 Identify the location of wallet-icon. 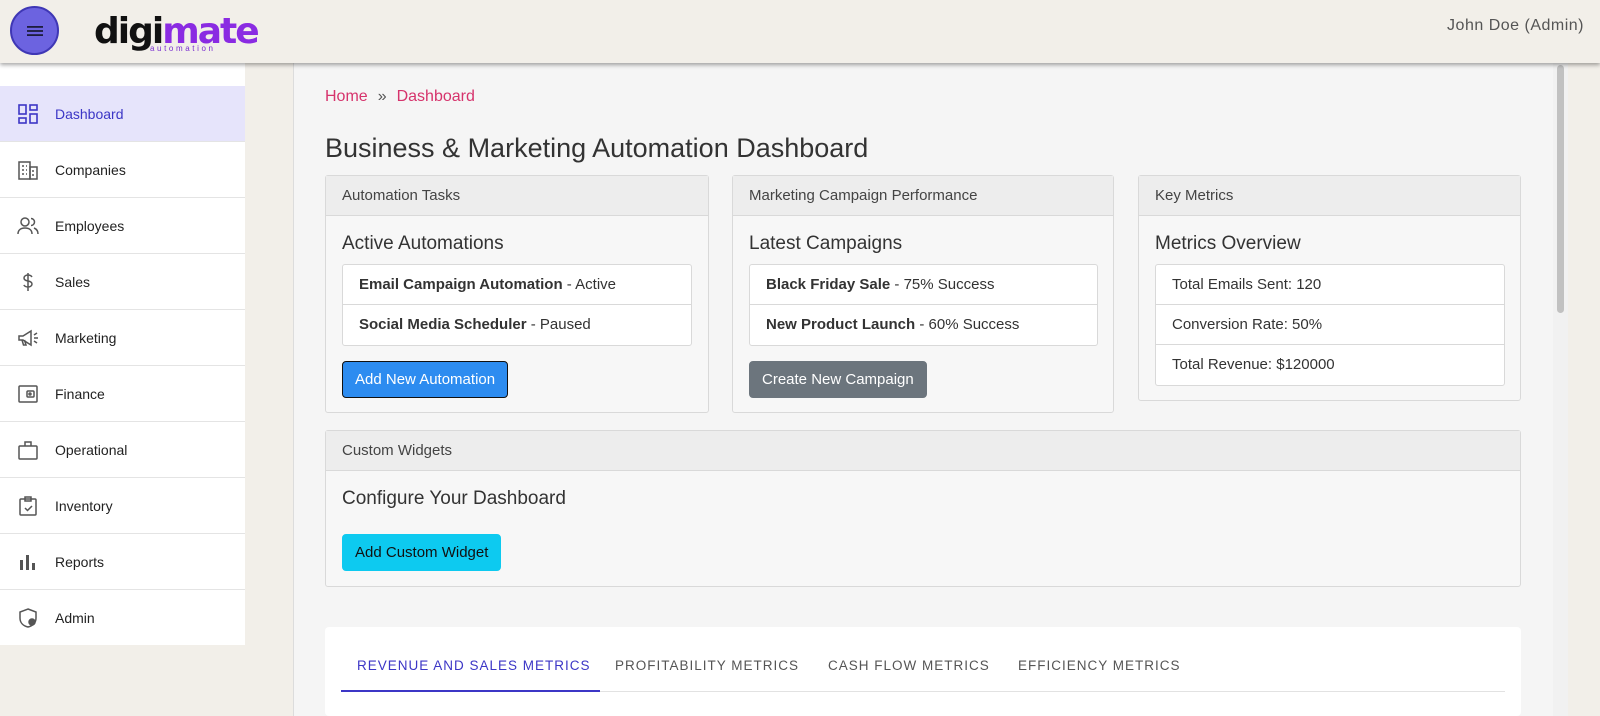
(28, 394).